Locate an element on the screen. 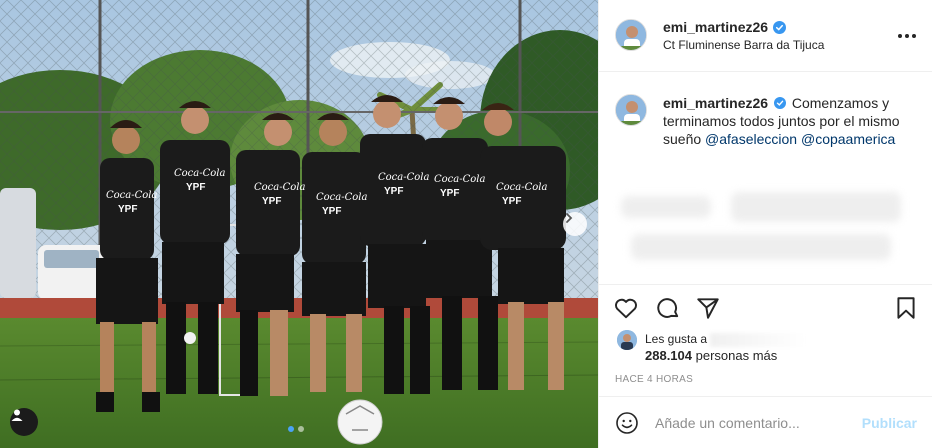 The image size is (932, 448). mention-link: @copaamerica is located at coordinates (848, 139).